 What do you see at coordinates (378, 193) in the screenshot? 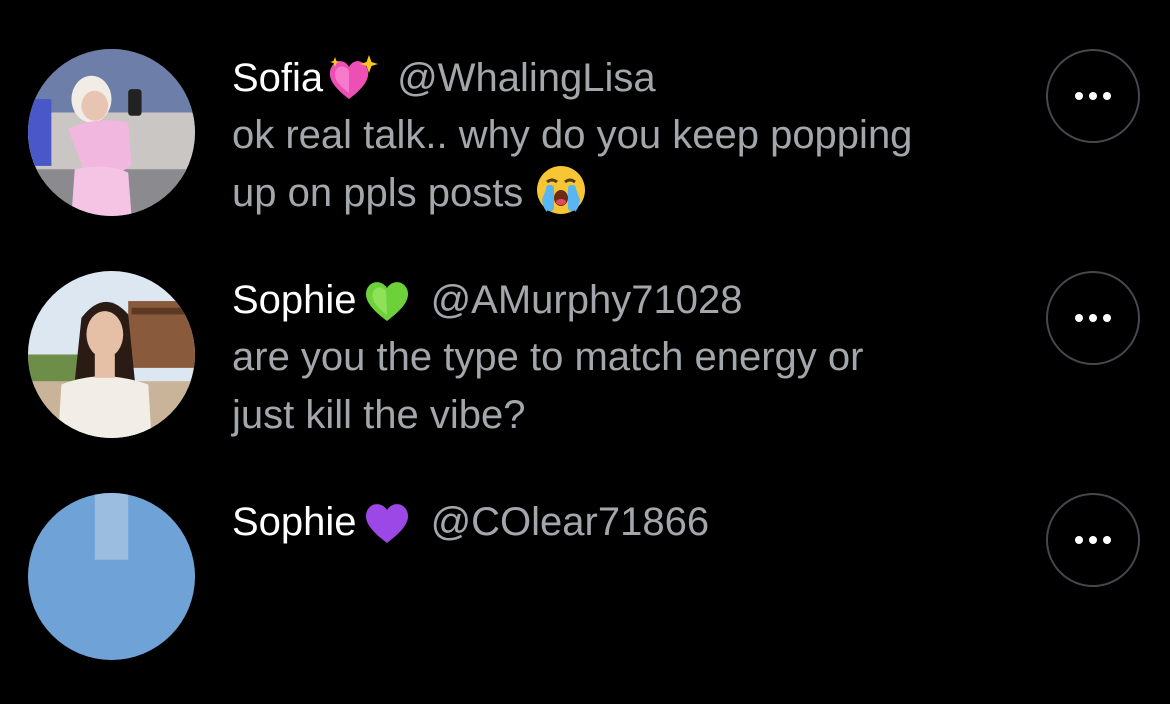
I see `reply-text-line: up on ppls posts` at bounding box center [378, 193].